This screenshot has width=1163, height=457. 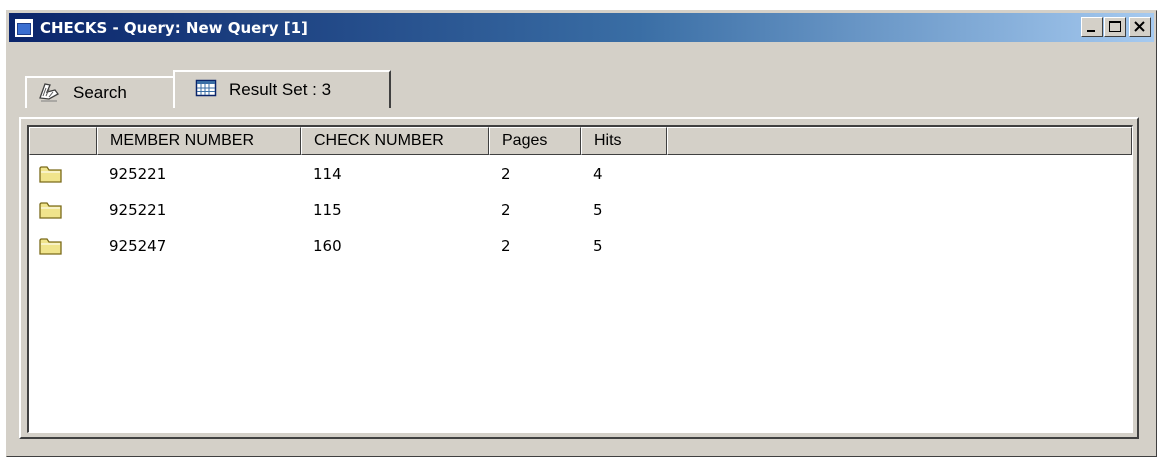 I want to click on table-icon, so click(x=206, y=90).